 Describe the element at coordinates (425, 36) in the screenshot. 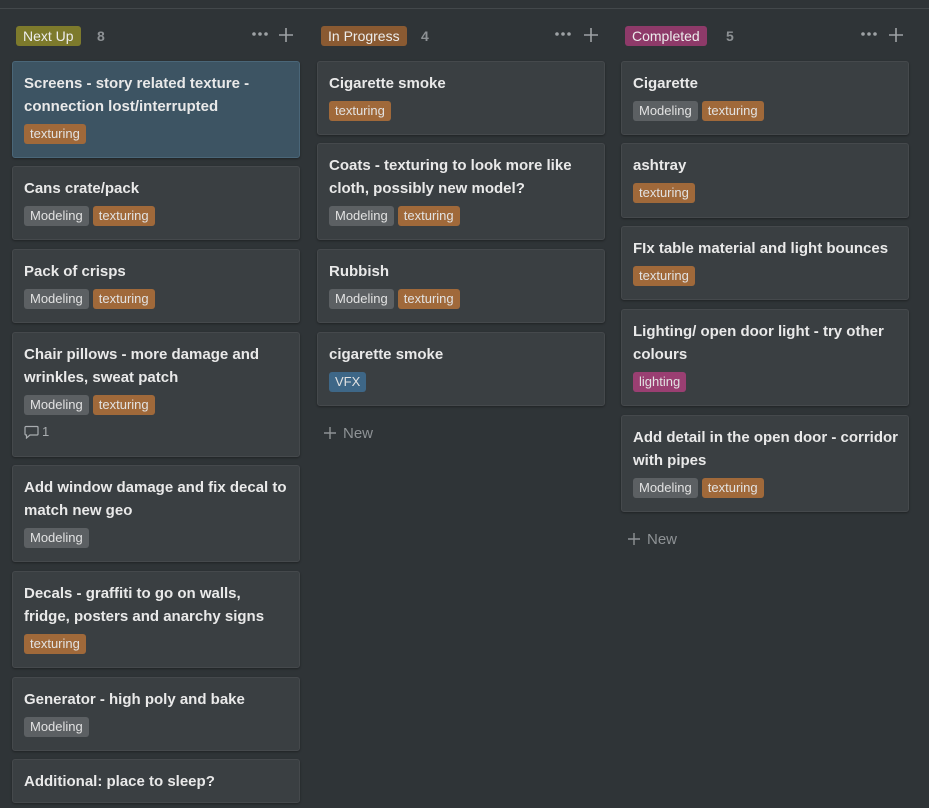

I see `column-count: 4` at that location.